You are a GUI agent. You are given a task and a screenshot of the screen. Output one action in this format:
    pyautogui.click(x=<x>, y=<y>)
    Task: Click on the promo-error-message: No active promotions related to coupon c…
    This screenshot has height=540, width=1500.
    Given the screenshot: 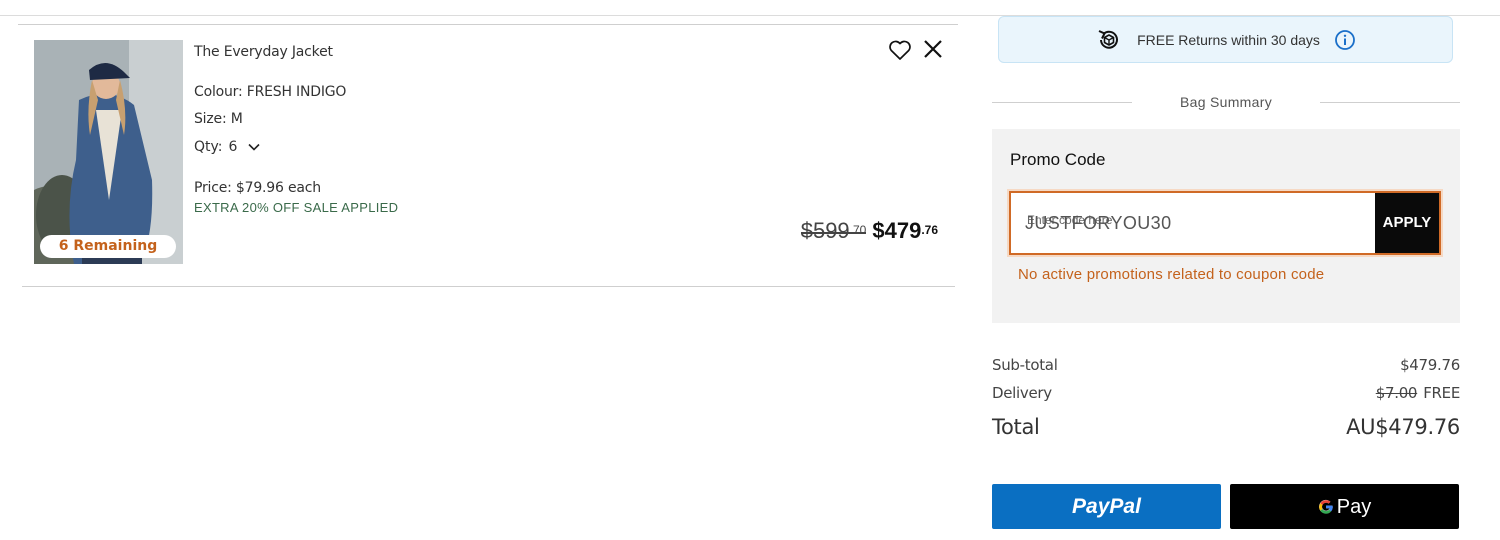 What is the action you would take?
    pyautogui.click(x=1171, y=274)
    